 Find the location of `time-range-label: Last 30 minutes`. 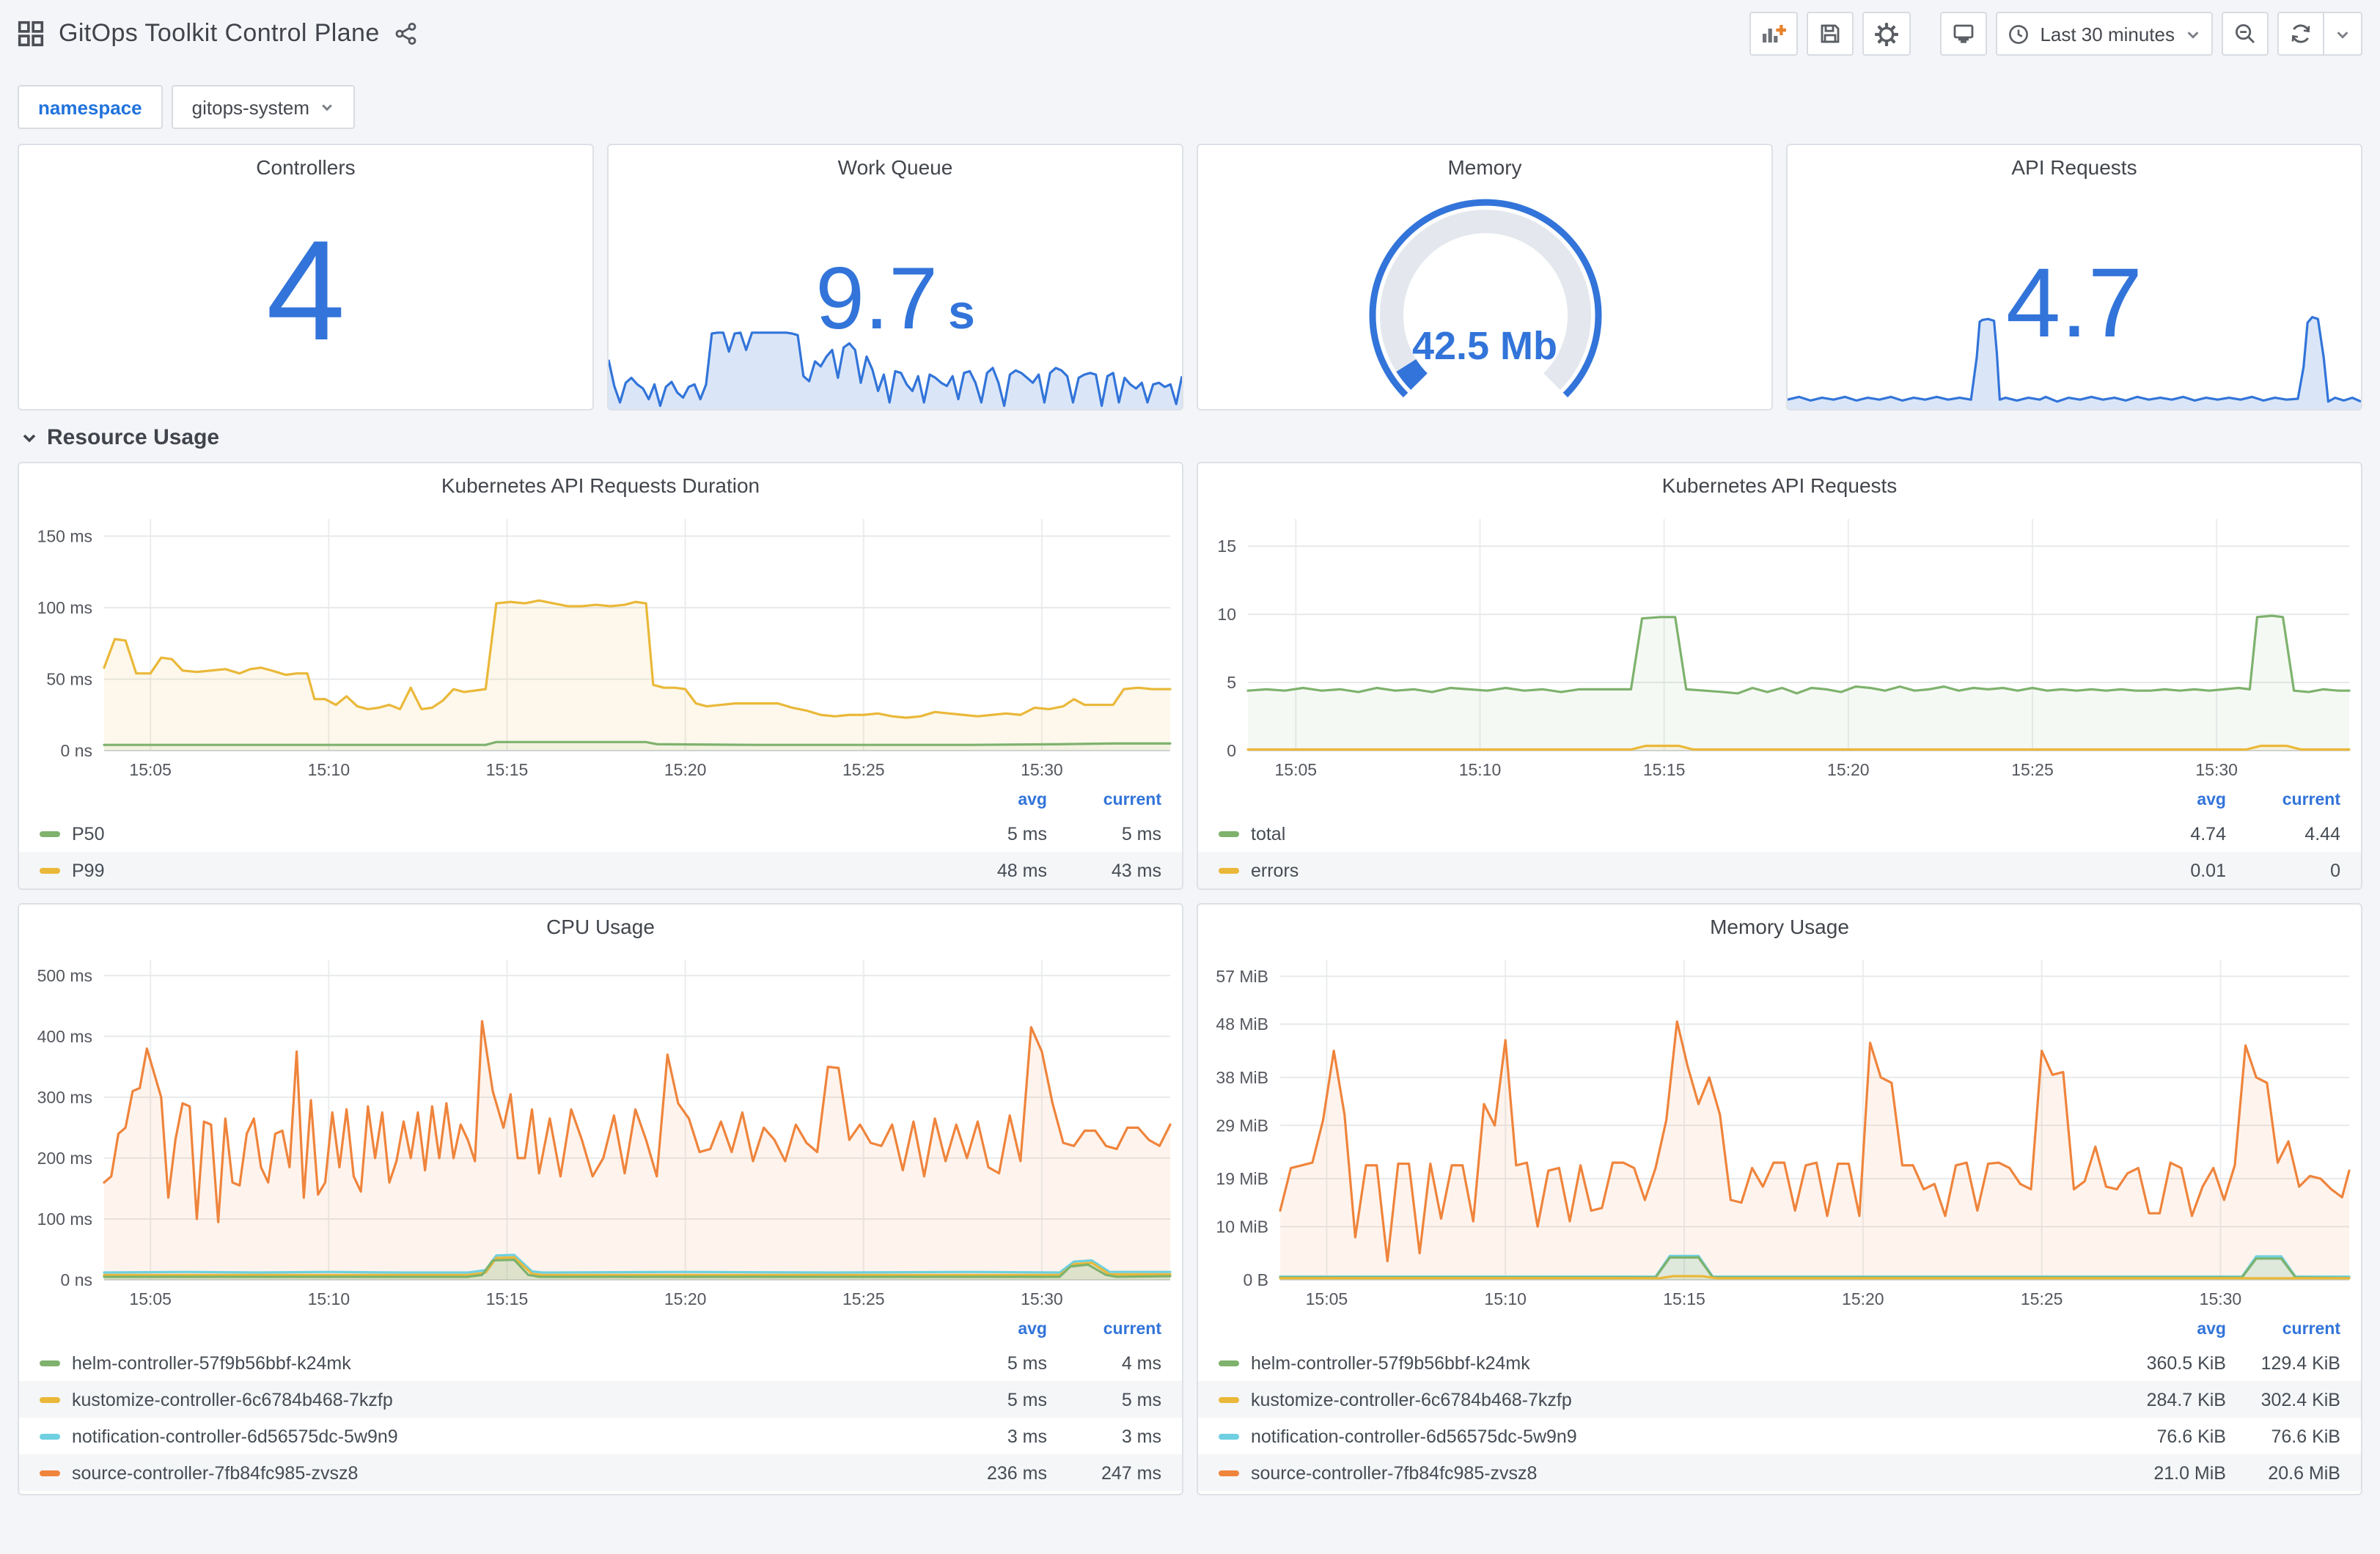

time-range-label: Last 30 minutes is located at coordinates (2107, 34).